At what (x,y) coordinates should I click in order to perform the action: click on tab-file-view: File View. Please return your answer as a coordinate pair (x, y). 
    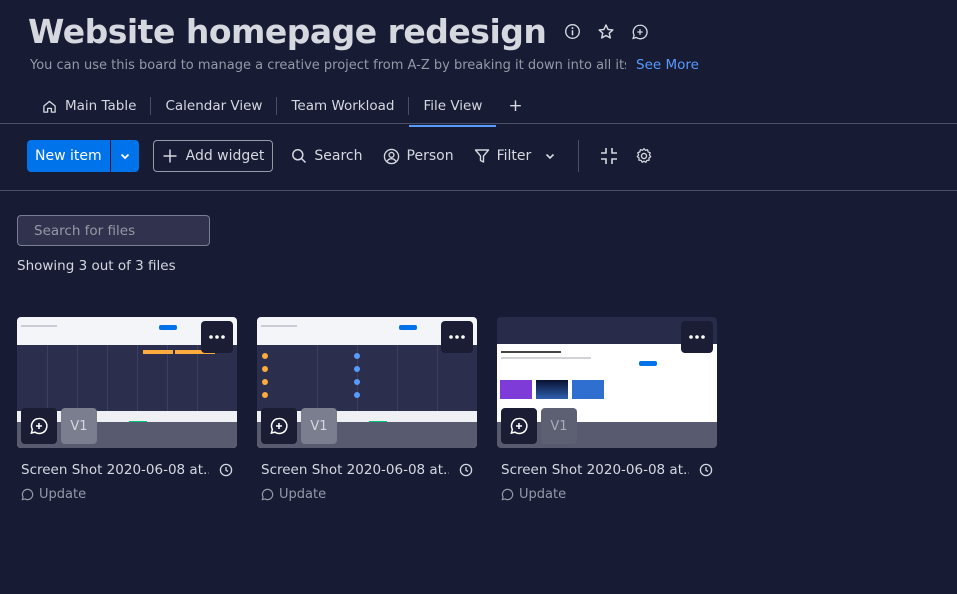
    Looking at the image, I should click on (453, 109).